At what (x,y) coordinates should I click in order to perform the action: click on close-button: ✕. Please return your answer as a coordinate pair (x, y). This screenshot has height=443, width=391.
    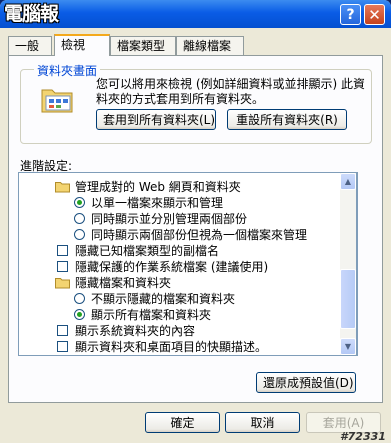
    Looking at the image, I should click on (374, 14).